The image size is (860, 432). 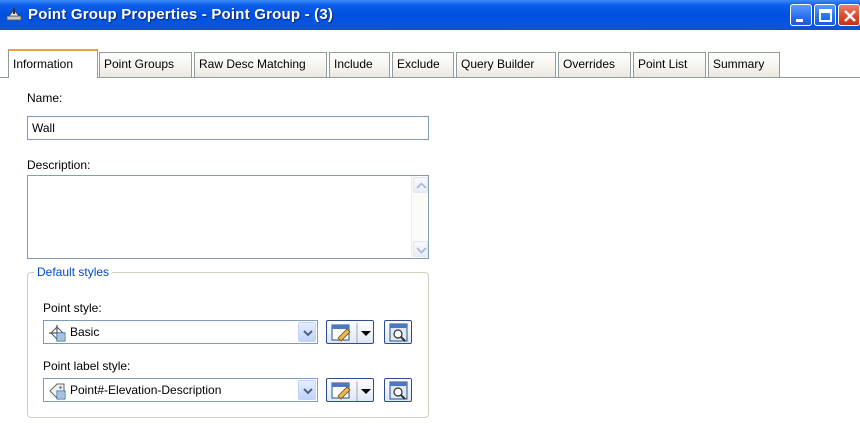 What do you see at coordinates (45, 98) in the screenshot?
I see `name-label: Name:` at bounding box center [45, 98].